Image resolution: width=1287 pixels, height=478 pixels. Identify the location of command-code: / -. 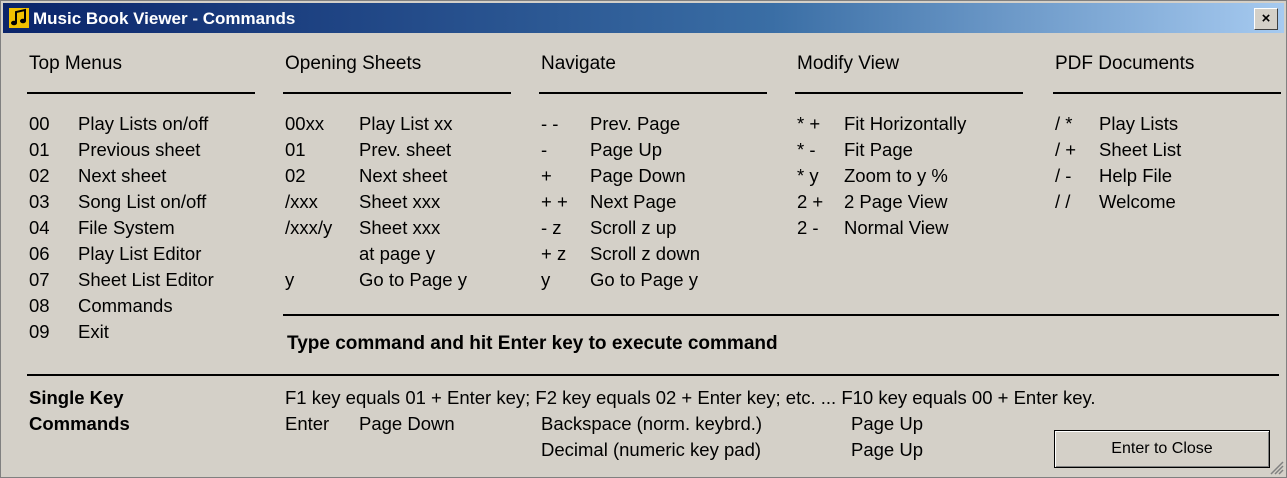
(1063, 175).